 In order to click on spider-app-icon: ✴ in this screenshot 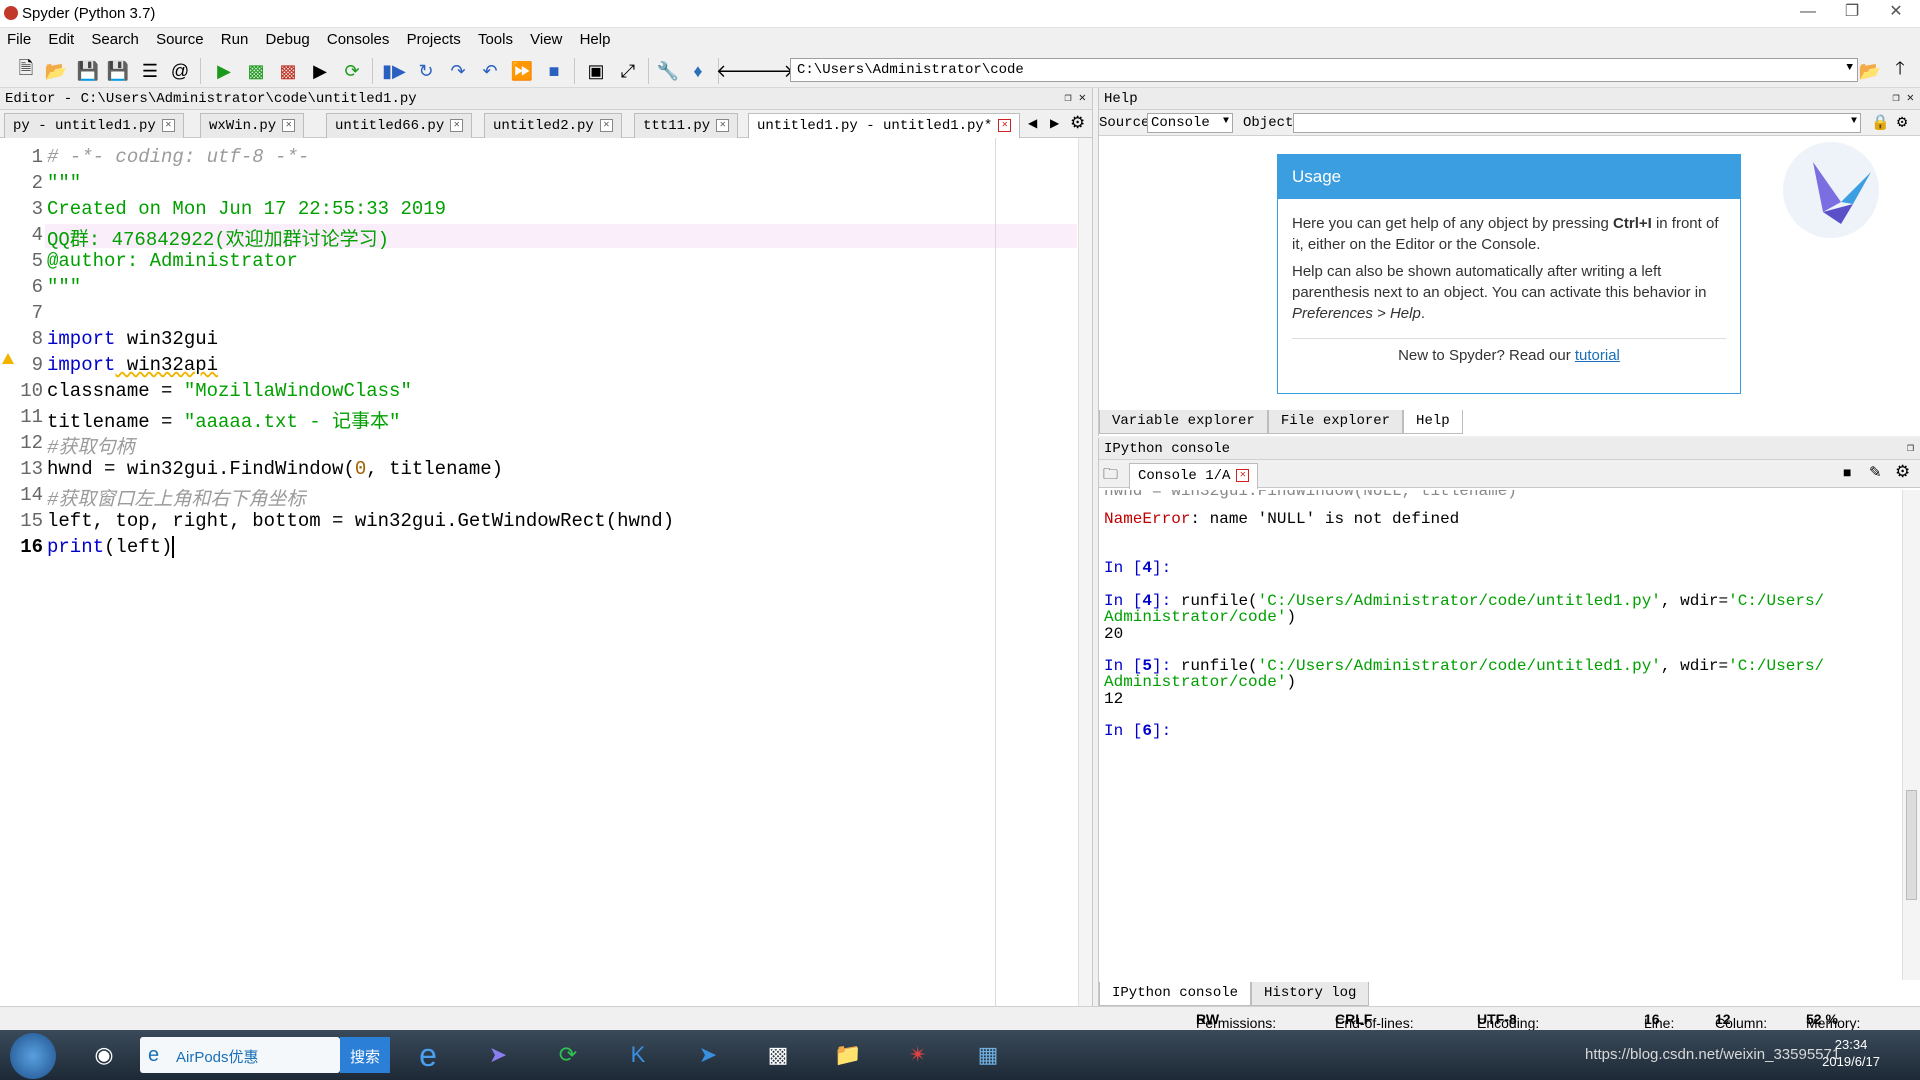, I will do `click(918, 1055)`.